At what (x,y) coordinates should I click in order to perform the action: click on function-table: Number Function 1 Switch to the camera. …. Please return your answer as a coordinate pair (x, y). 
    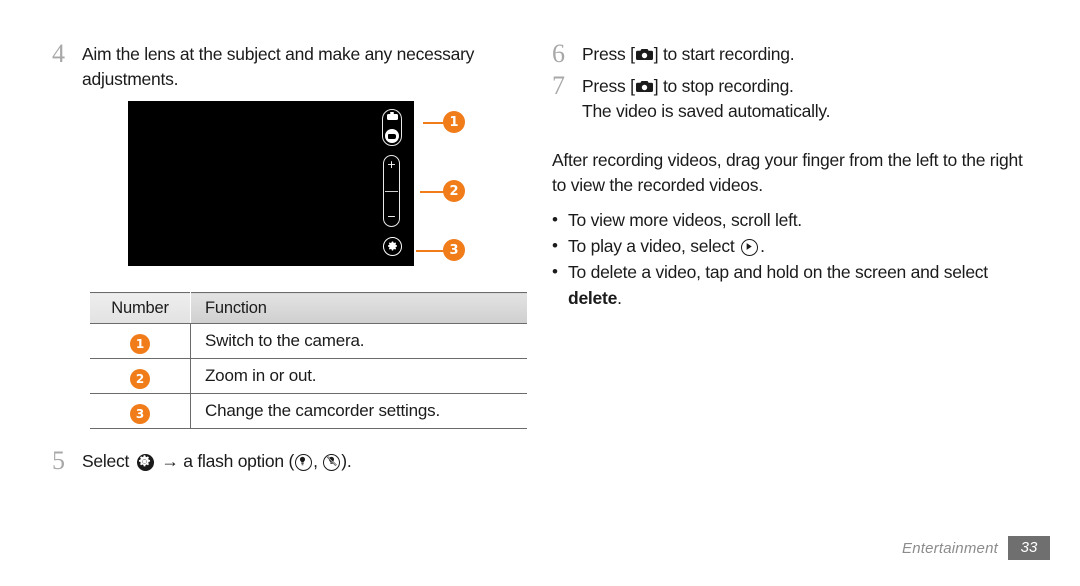
    Looking at the image, I should click on (308, 360).